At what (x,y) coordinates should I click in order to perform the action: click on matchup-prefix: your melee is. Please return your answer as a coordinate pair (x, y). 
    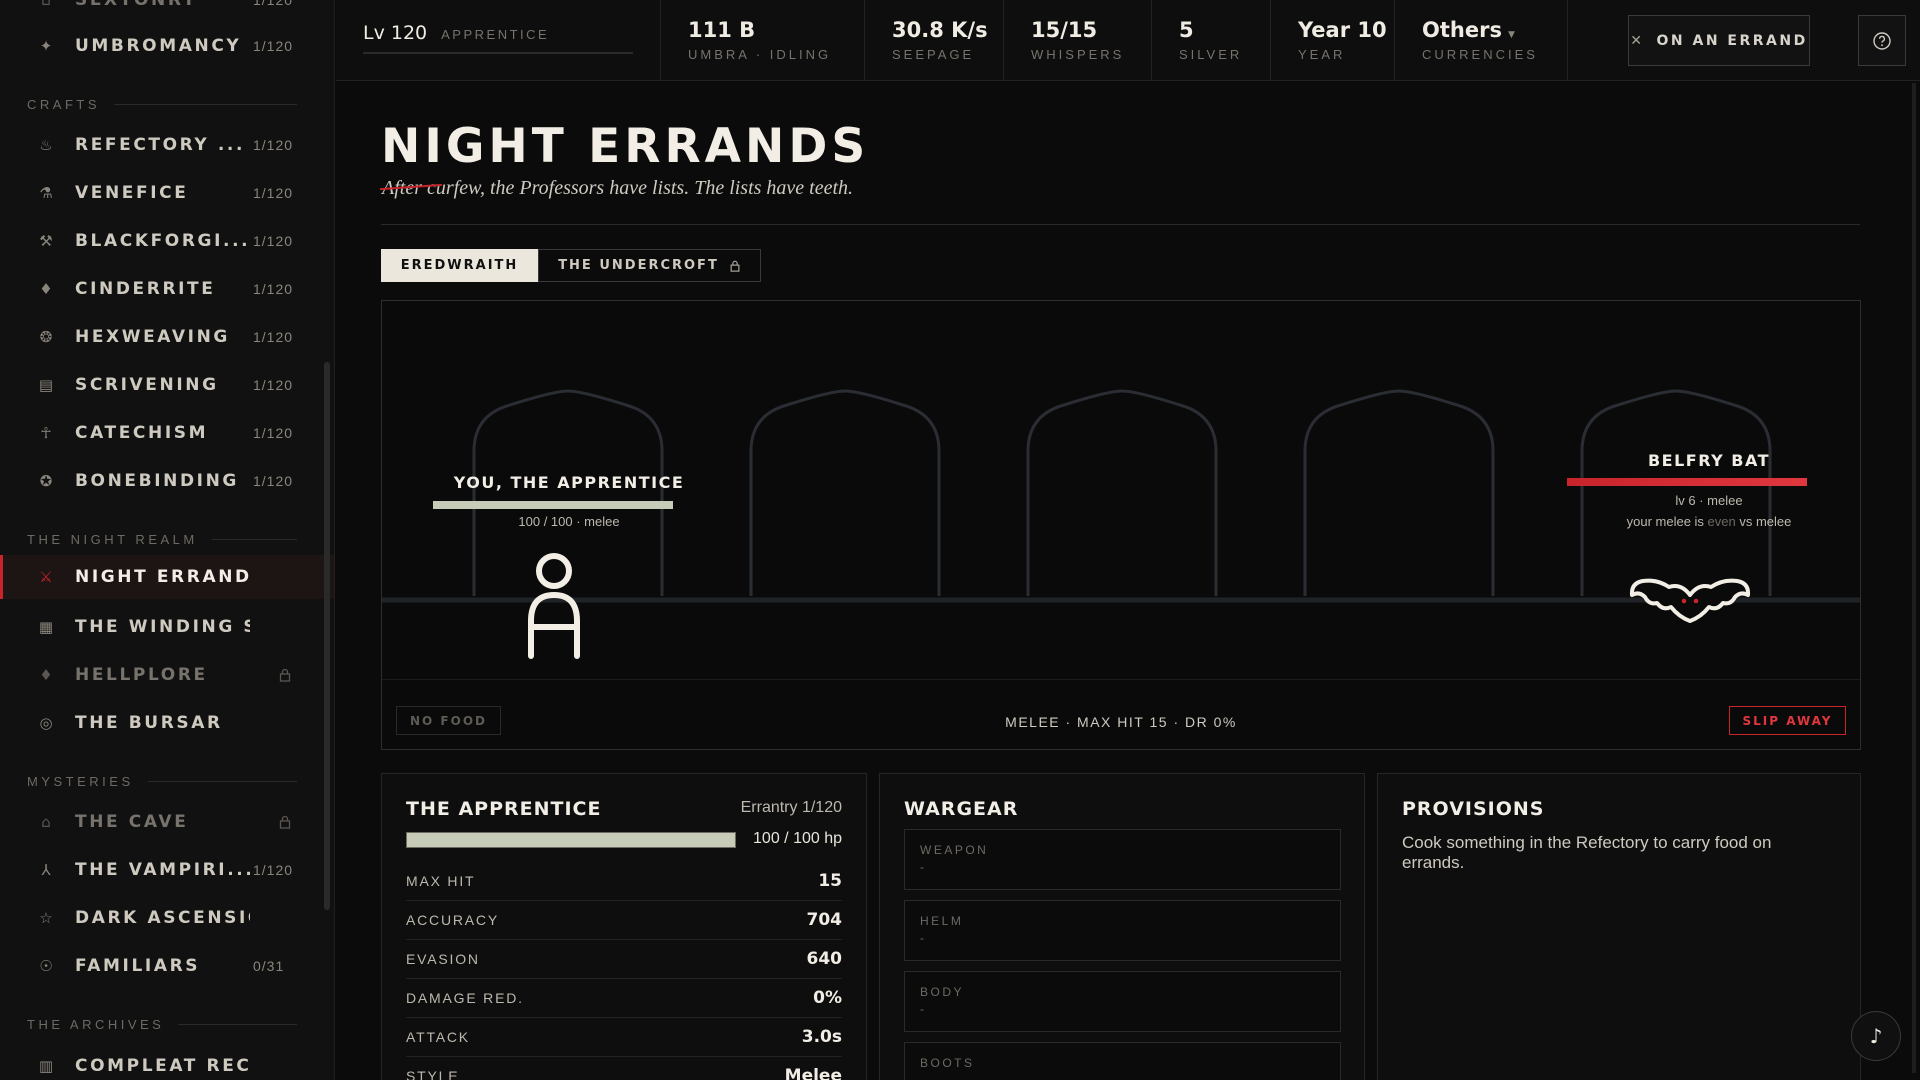
    Looking at the image, I should click on (1667, 521).